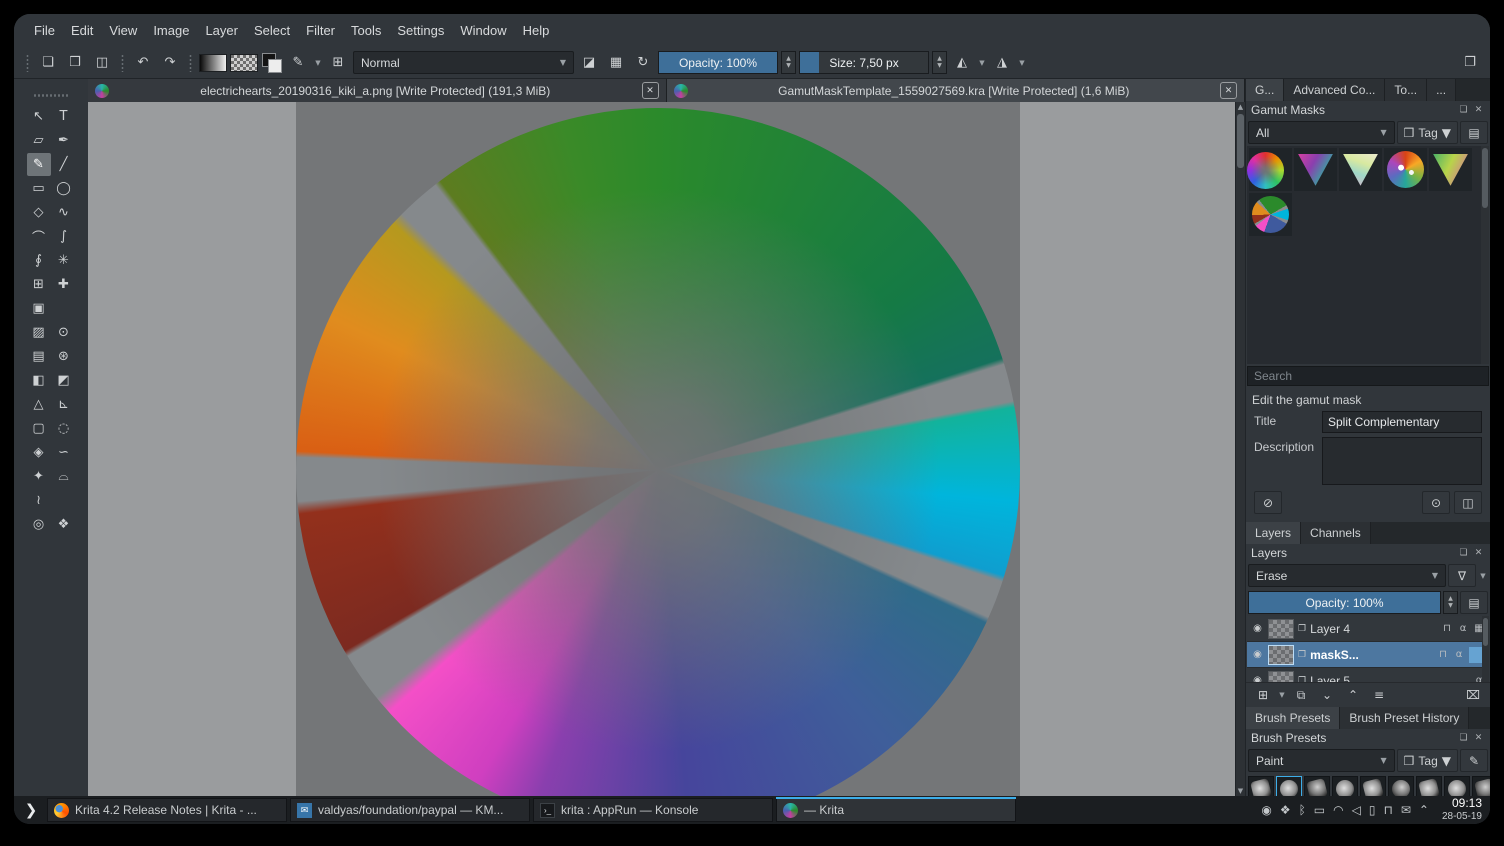 This screenshot has width=1504, height=846. Describe the element at coordinates (1436, 502) in the screenshot. I see `preview-mask-button: ⊙` at that location.